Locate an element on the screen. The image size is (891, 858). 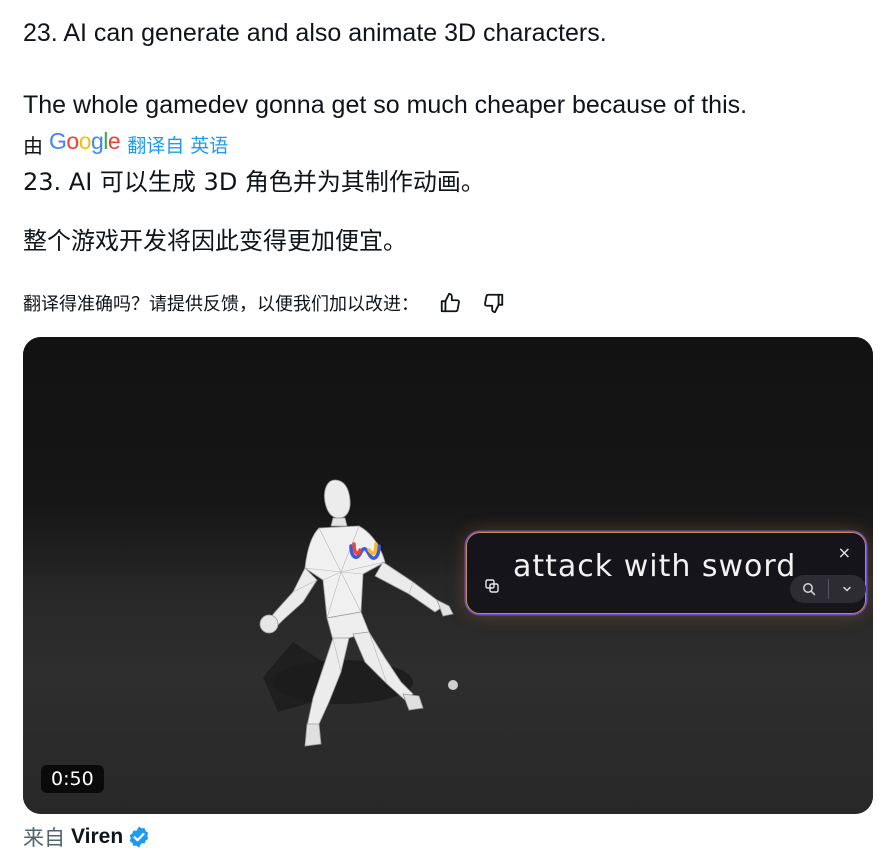
search-icon is located at coordinates (808, 589).